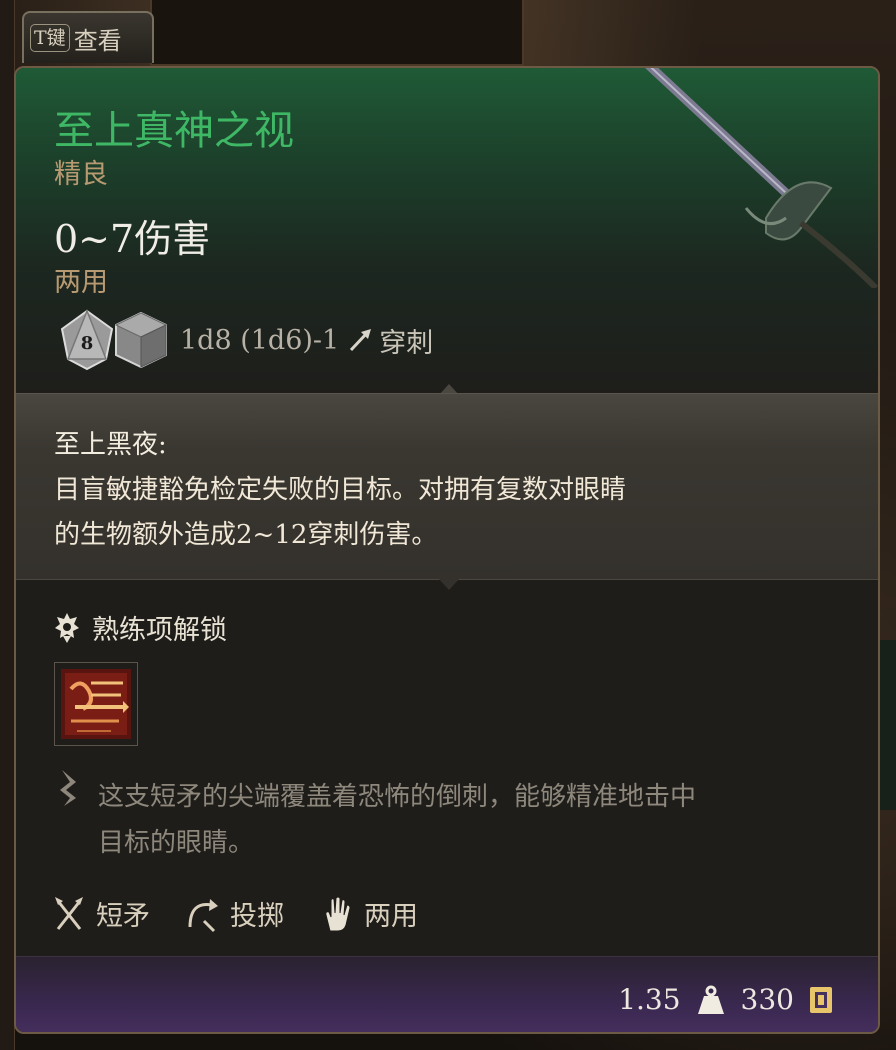  I want to click on inspect-tab: T键 查看, so click(88, 37).